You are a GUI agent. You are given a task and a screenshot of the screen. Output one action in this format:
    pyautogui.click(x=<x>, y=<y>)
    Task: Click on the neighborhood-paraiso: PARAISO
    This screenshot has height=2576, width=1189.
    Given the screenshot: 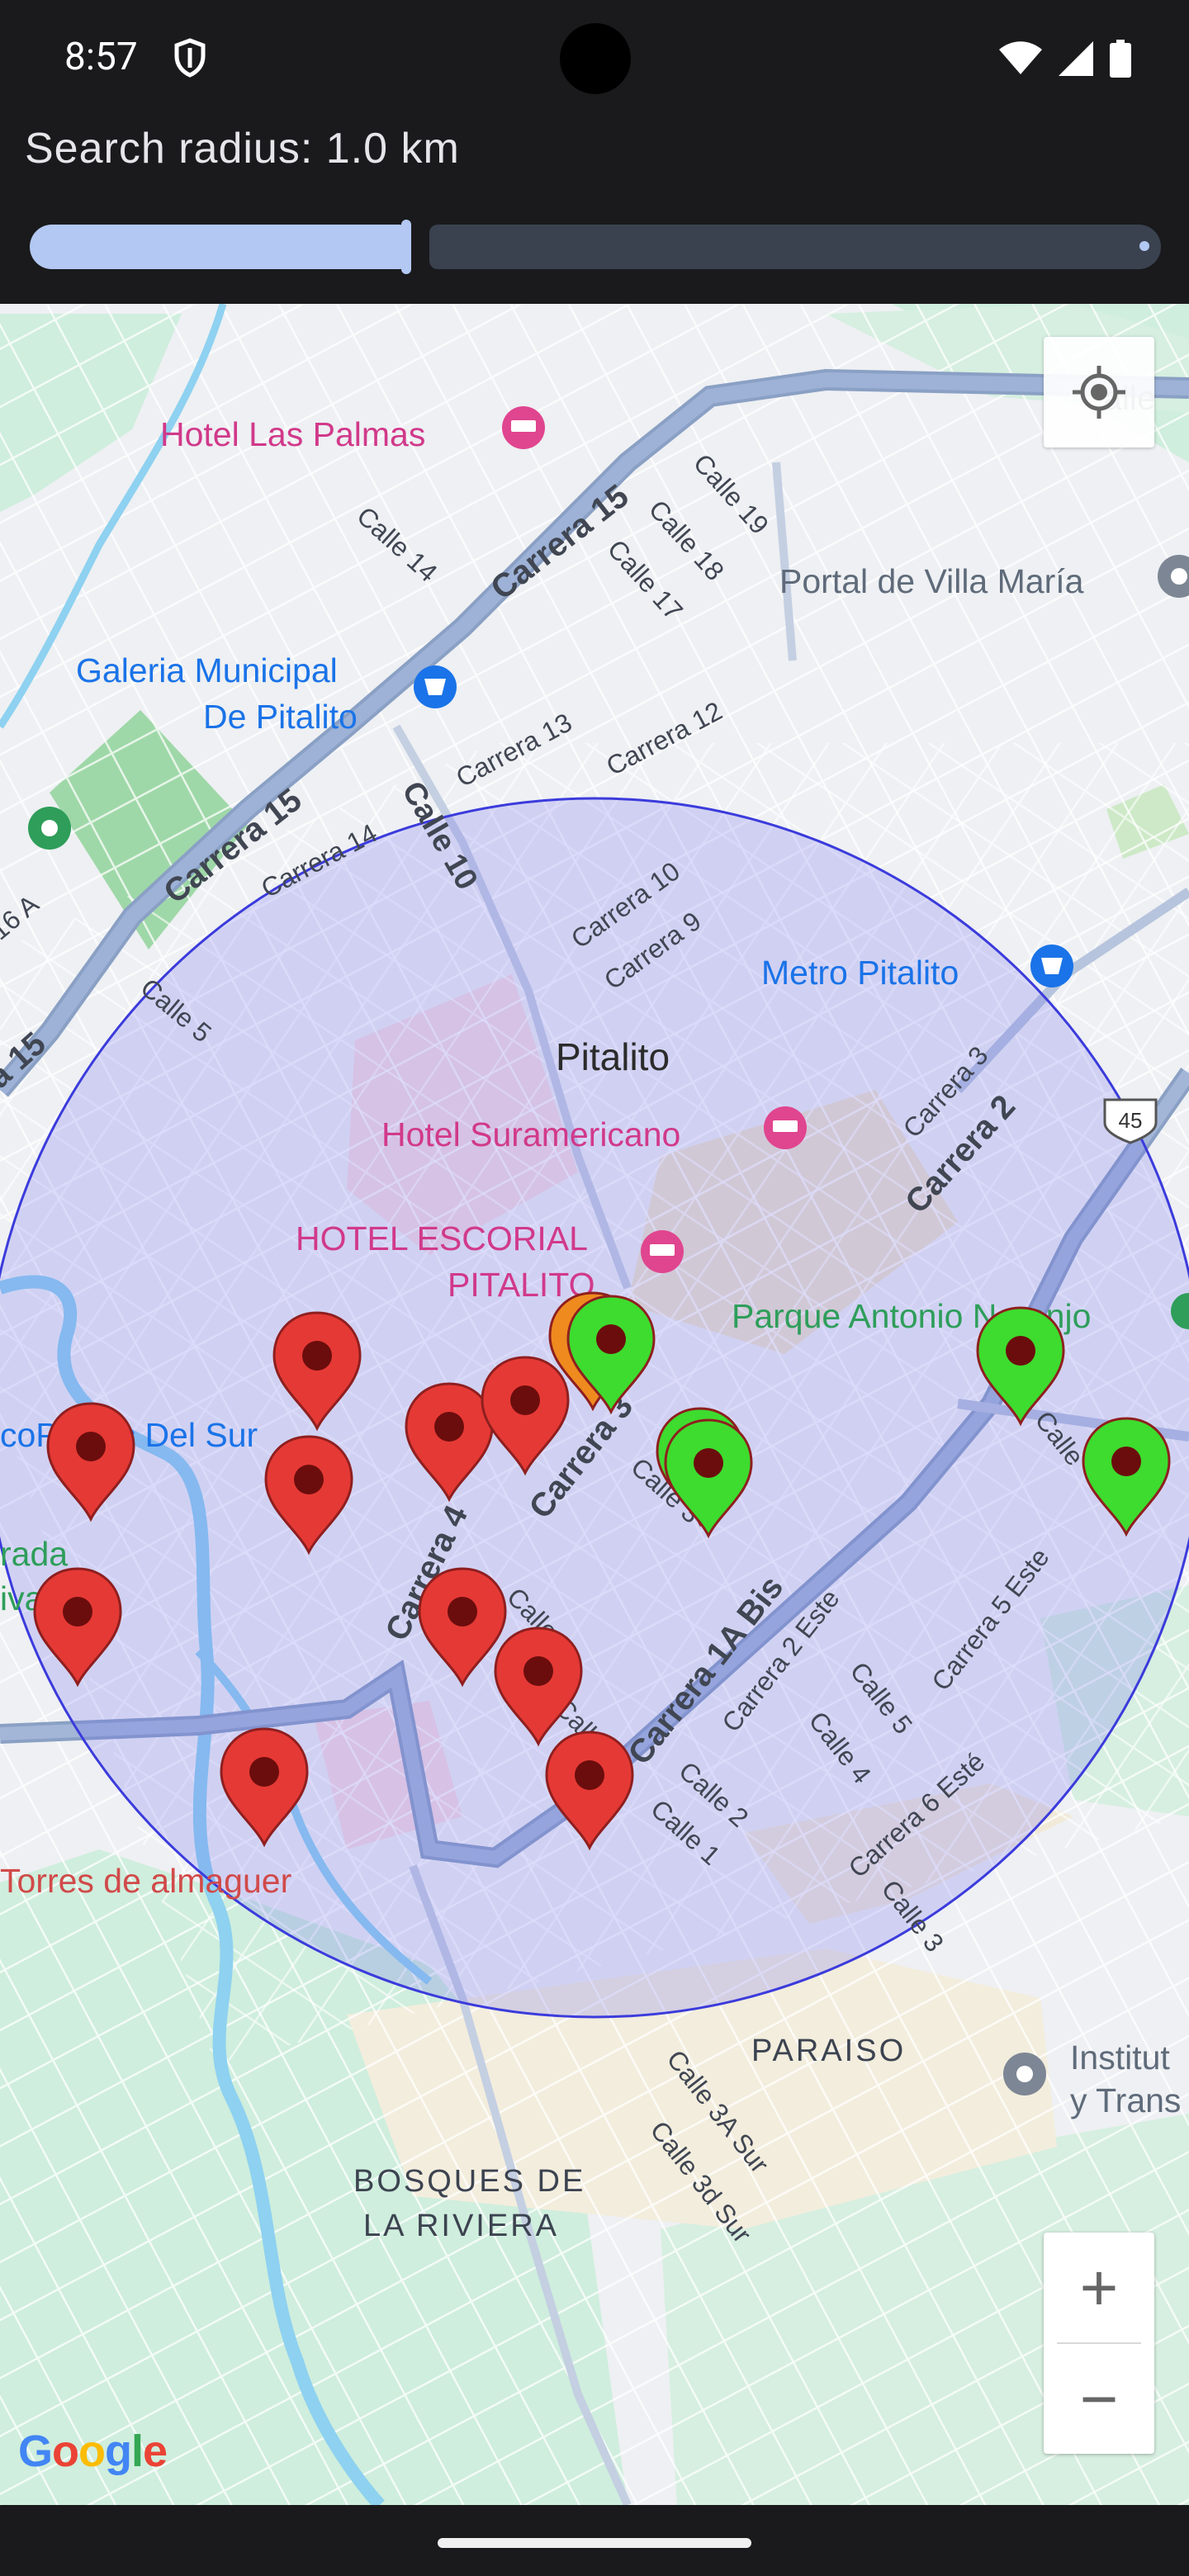 What is the action you would take?
    pyautogui.click(x=828, y=2051)
    